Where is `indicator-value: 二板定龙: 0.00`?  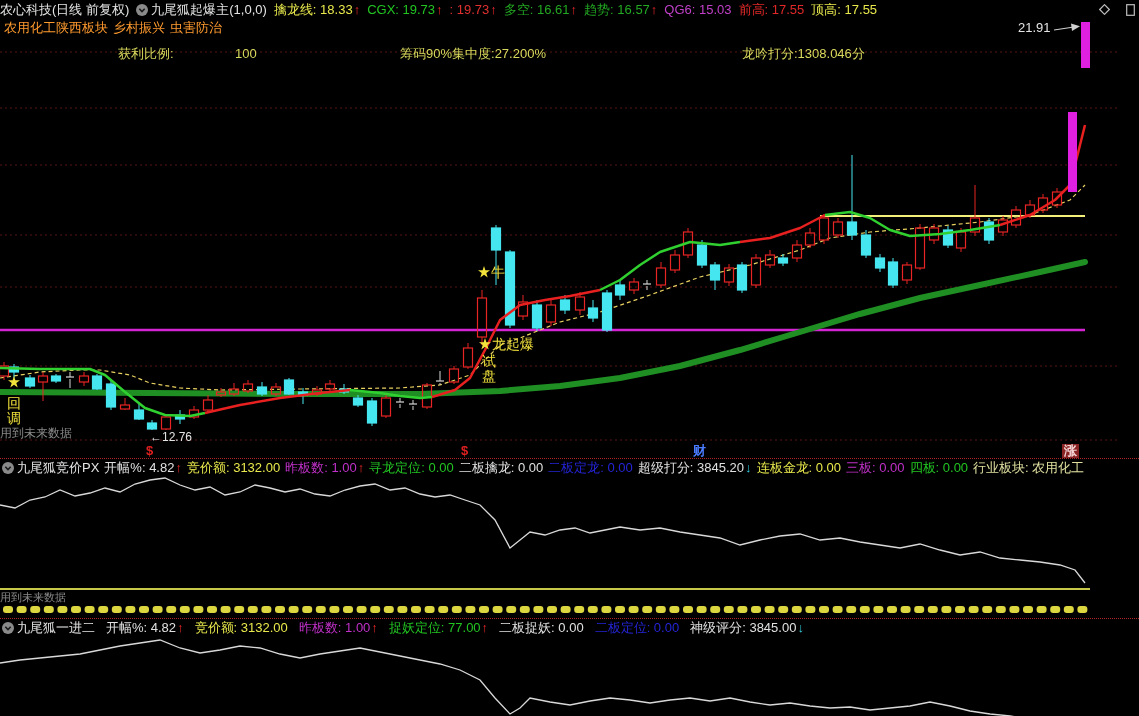
indicator-value: 二板定龙: 0.00 is located at coordinates (590, 467).